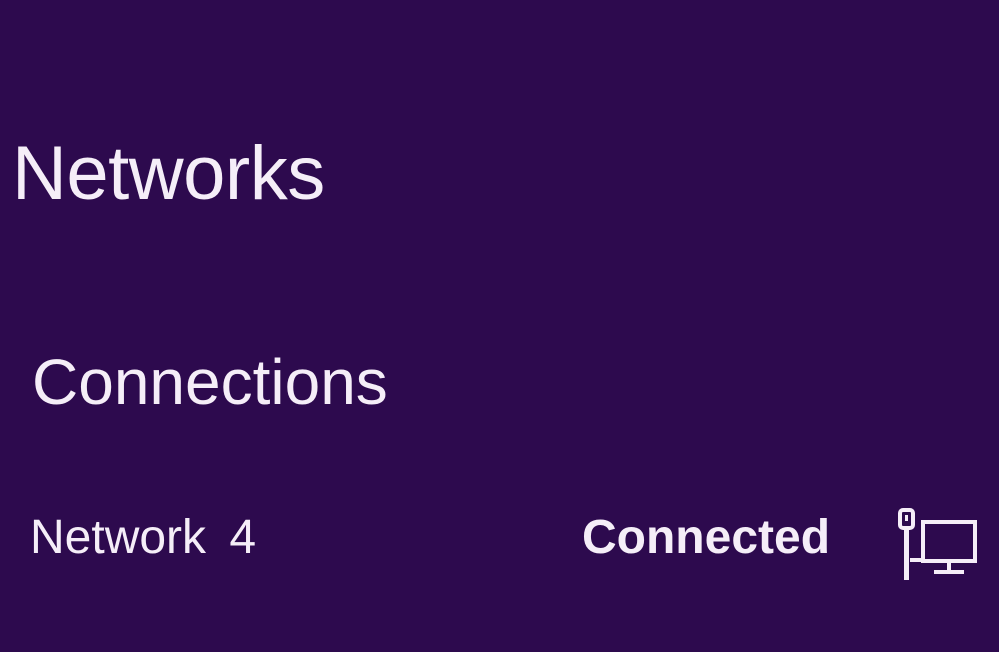 Image resolution: width=999 pixels, height=652 pixels. Describe the element at coordinates (499, 646) in the screenshot. I see `partial-next-list-item` at that location.